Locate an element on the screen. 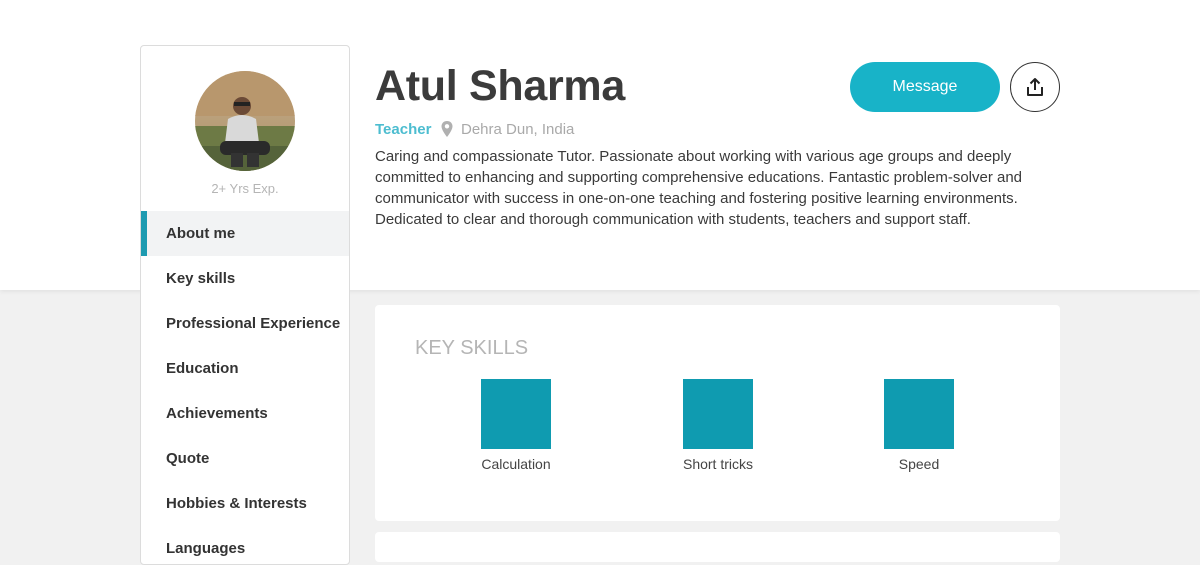 This screenshot has height=565, width=1200. share-icon is located at coordinates (1035, 87).